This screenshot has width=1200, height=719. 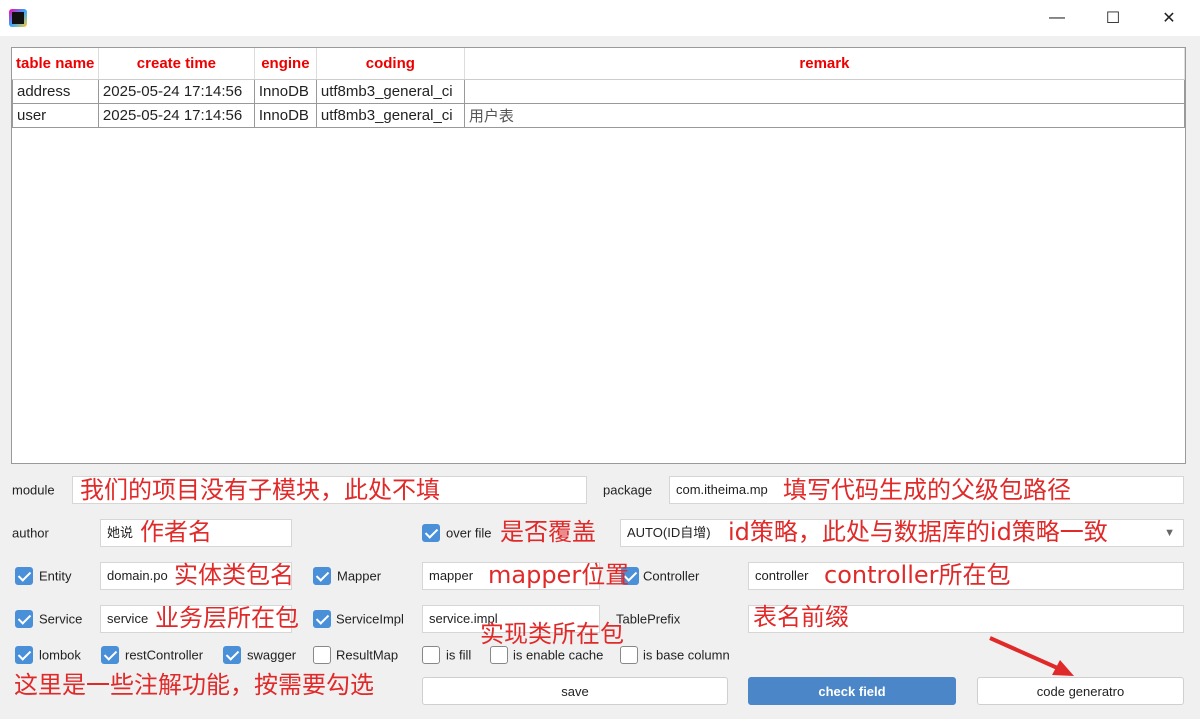 I want to click on swagger-label: swagger, so click(x=272, y=655).